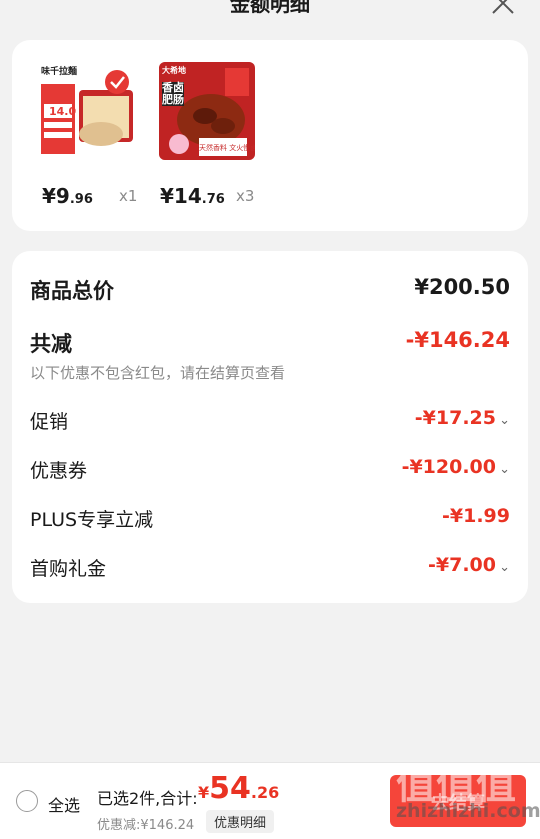  What do you see at coordinates (49, 422) in the screenshot?
I see `promo-label: 促销` at bounding box center [49, 422].